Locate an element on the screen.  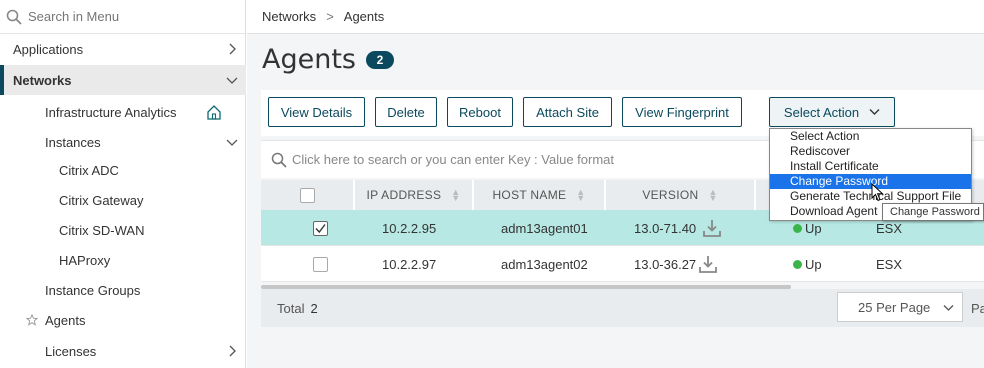
count-badge: 2 is located at coordinates (380, 59).